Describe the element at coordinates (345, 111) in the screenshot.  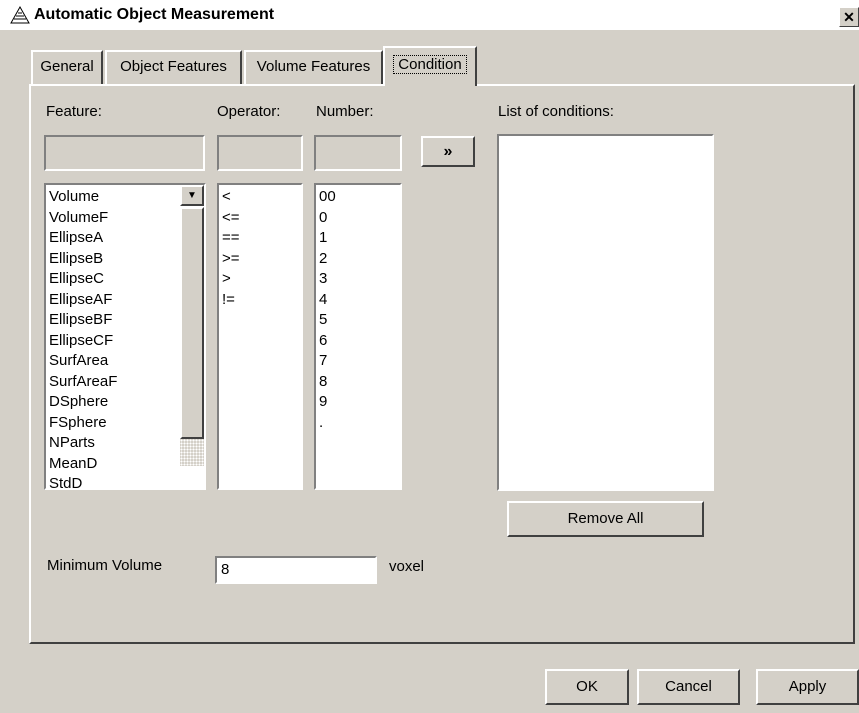
I see `number-label: Number:` at that location.